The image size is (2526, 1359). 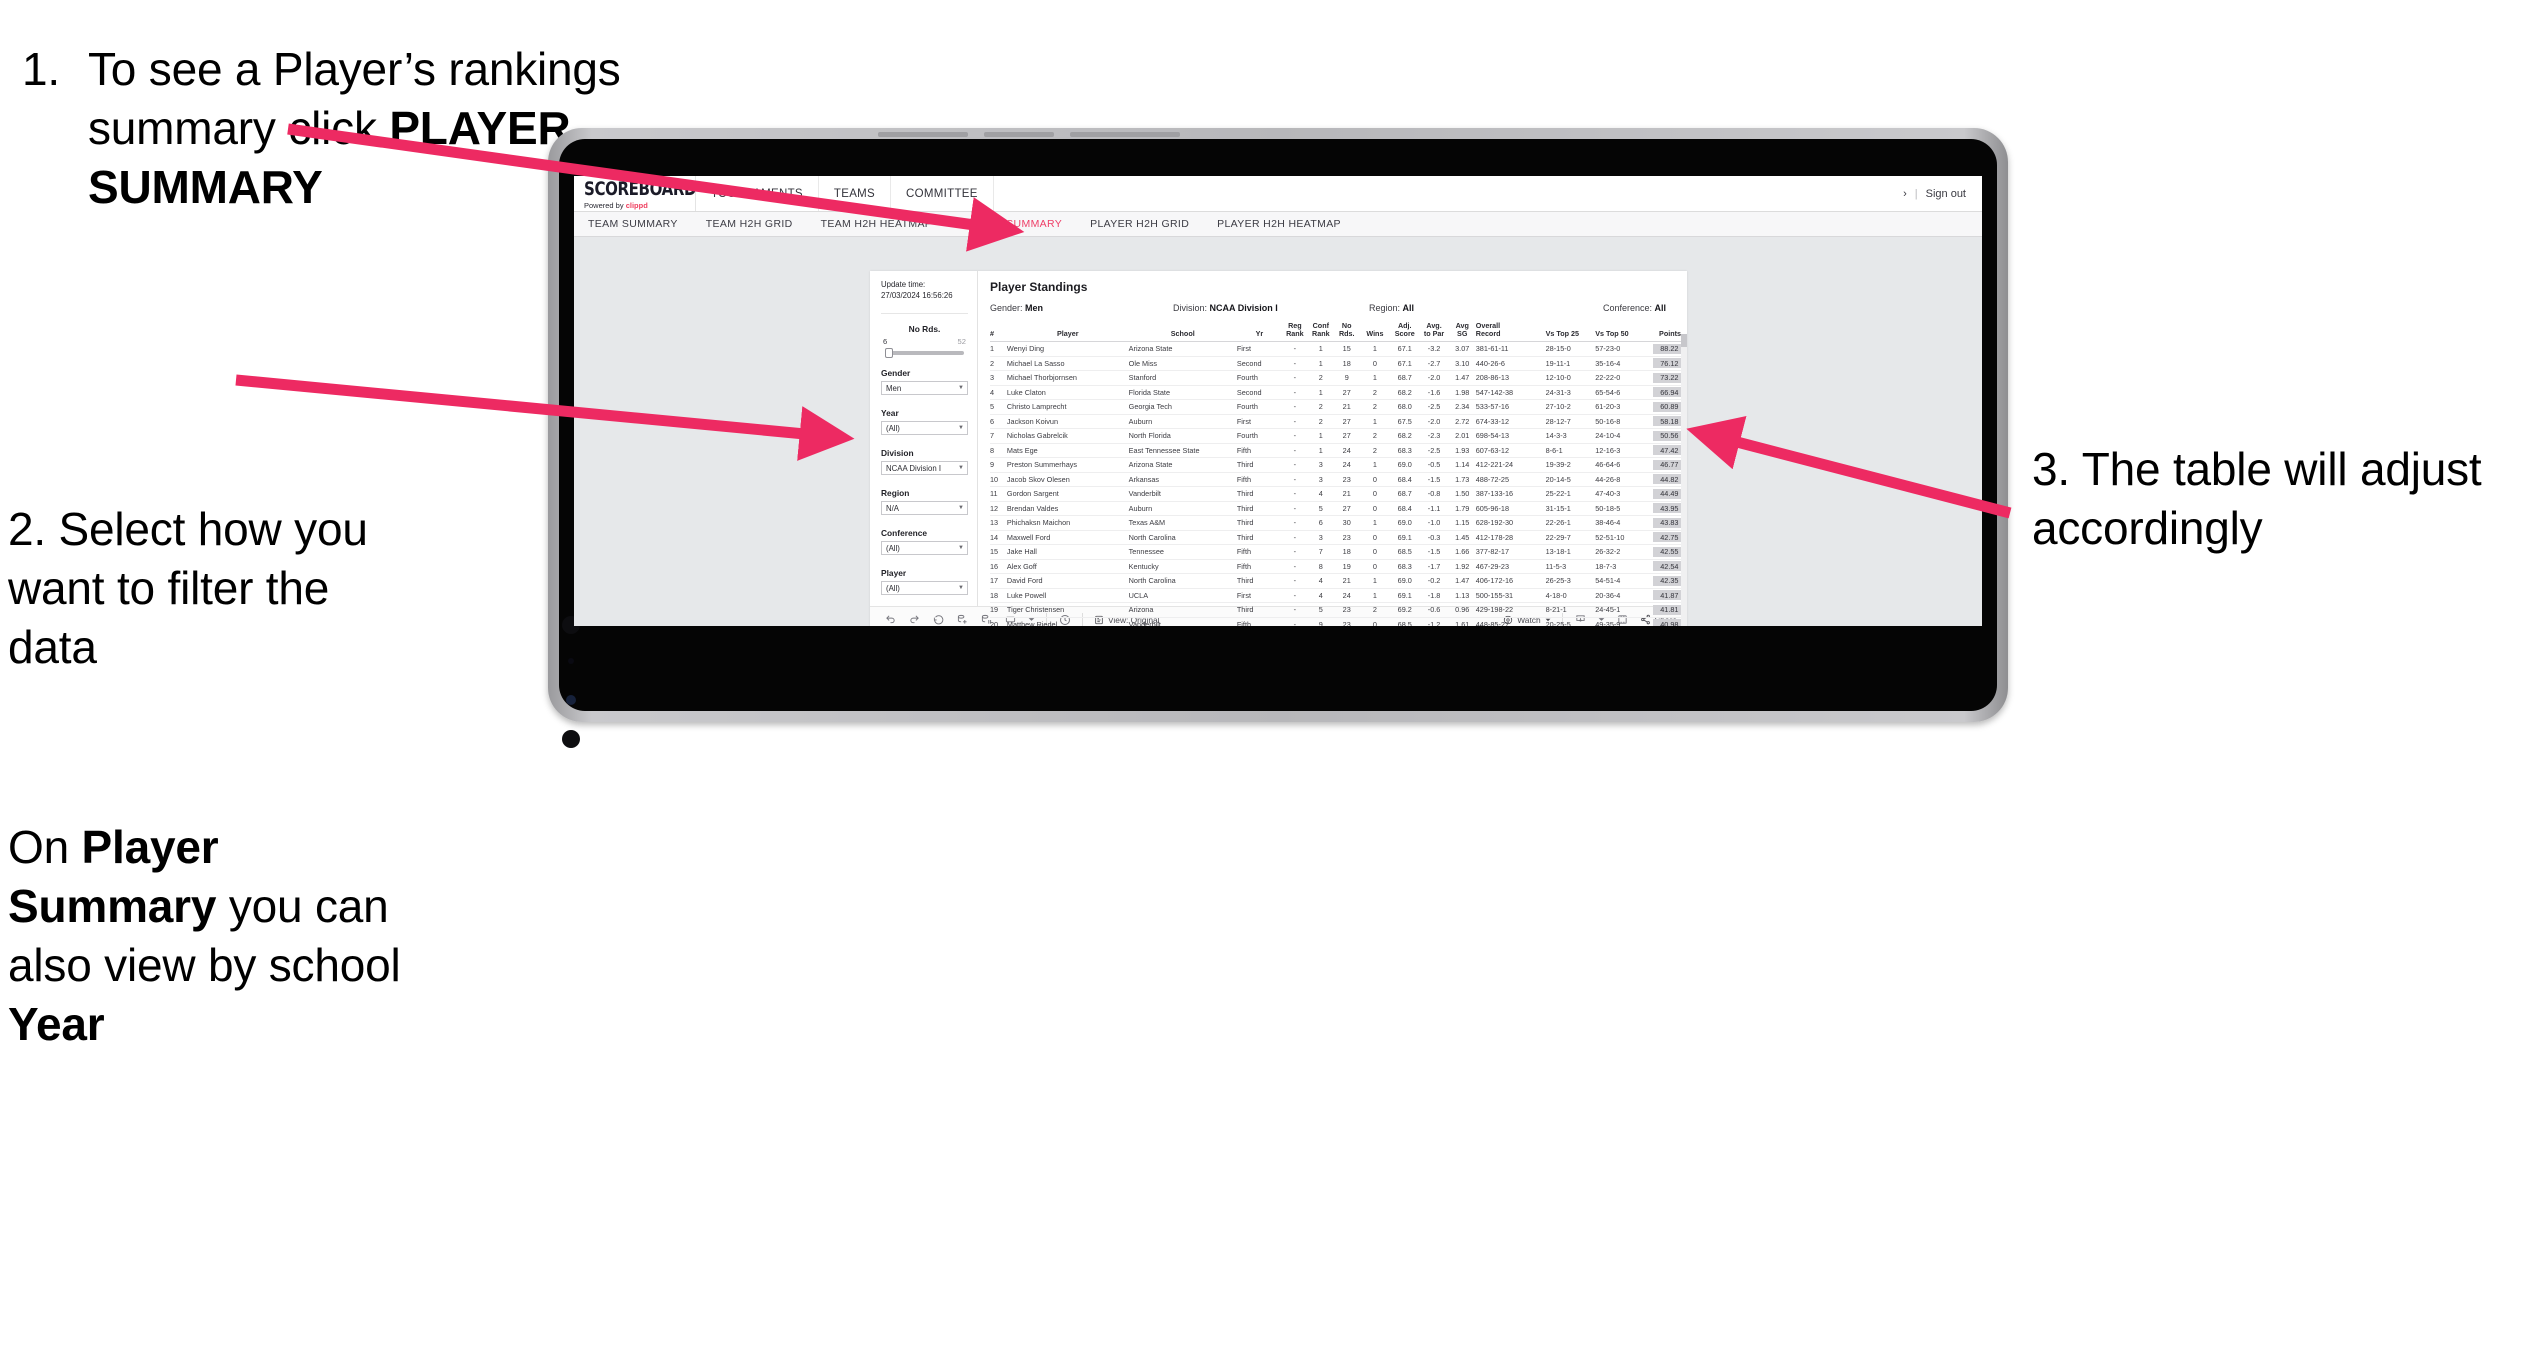 What do you see at coordinates (1905, 194) in the screenshot?
I see `account-chevron-icon: ›` at bounding box center [1905, 194].